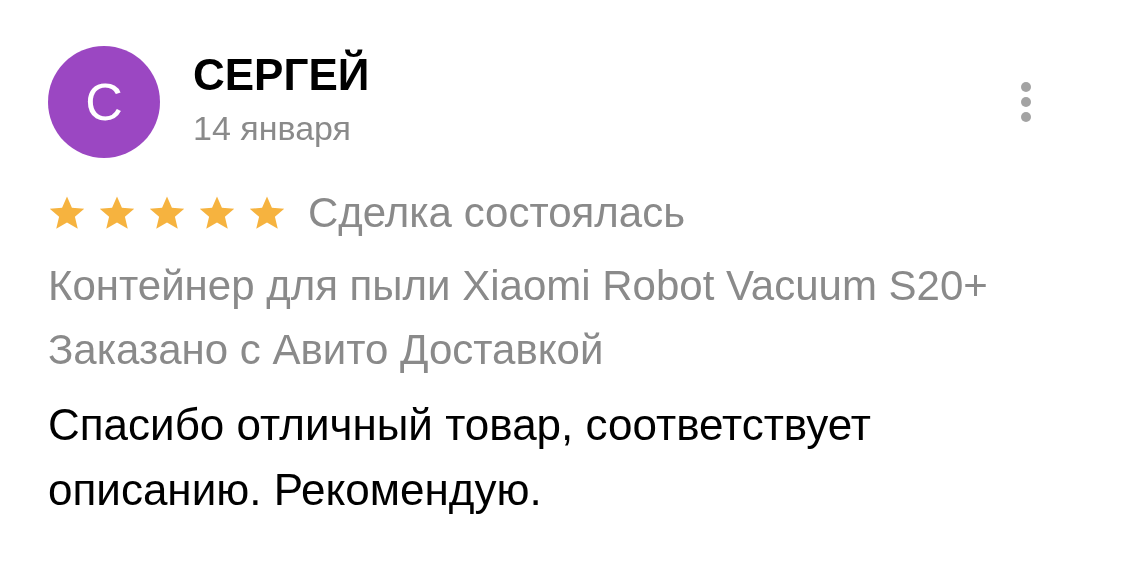 The height and width of the screenshot is (565, 1125). What do you see at coordinates (326, 350) in the screenshot?
I see `delivery-note: Заказано с Авито Доставкой` at bounding box center [326, 350].